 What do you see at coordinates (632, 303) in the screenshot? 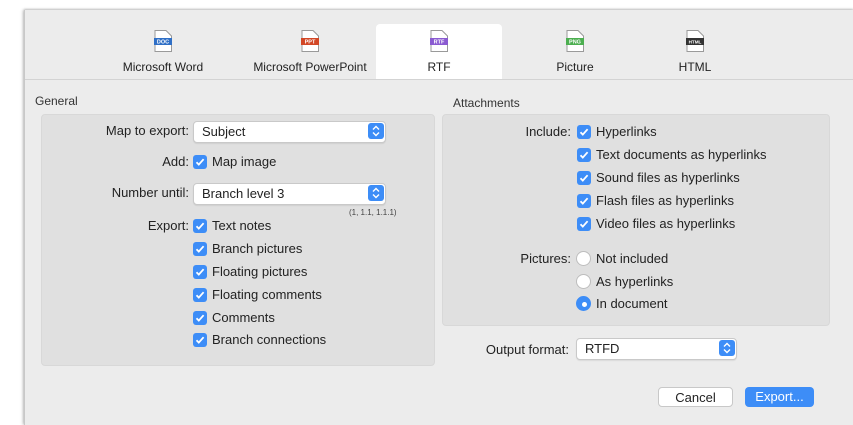
I see `in-document-label: In document` at bounding box center [632, 303].